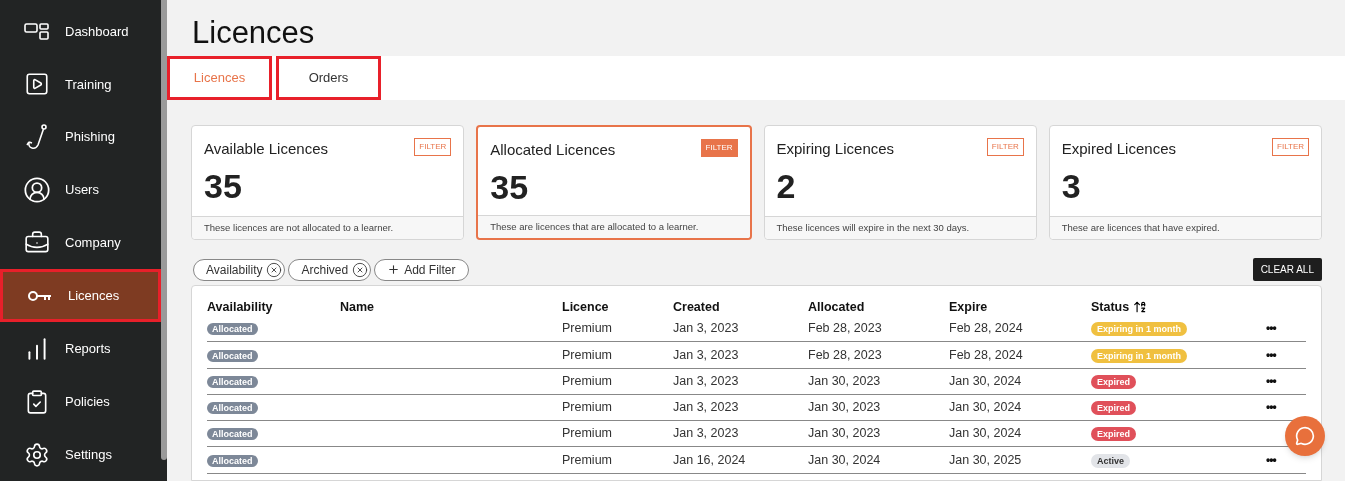  I want to click on card-count: 2, so click(786, 185).